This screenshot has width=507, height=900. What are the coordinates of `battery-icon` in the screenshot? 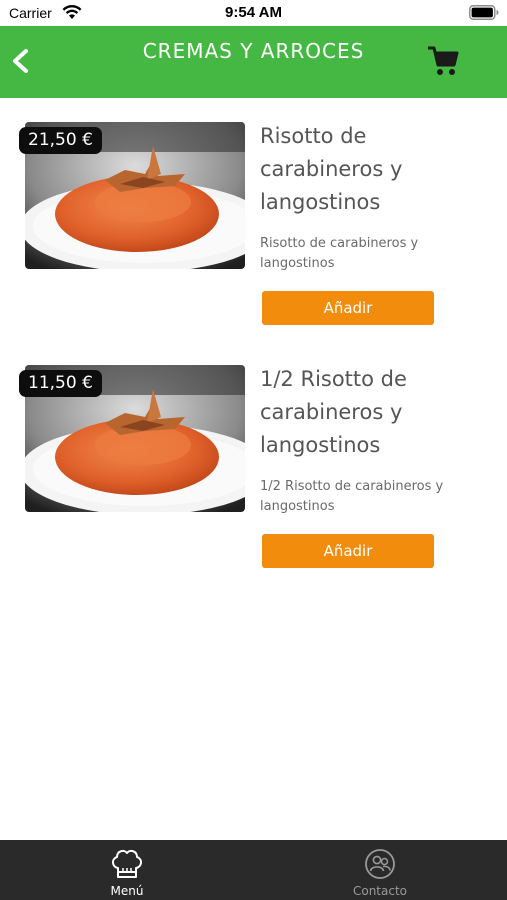 It's located at (484, 12).